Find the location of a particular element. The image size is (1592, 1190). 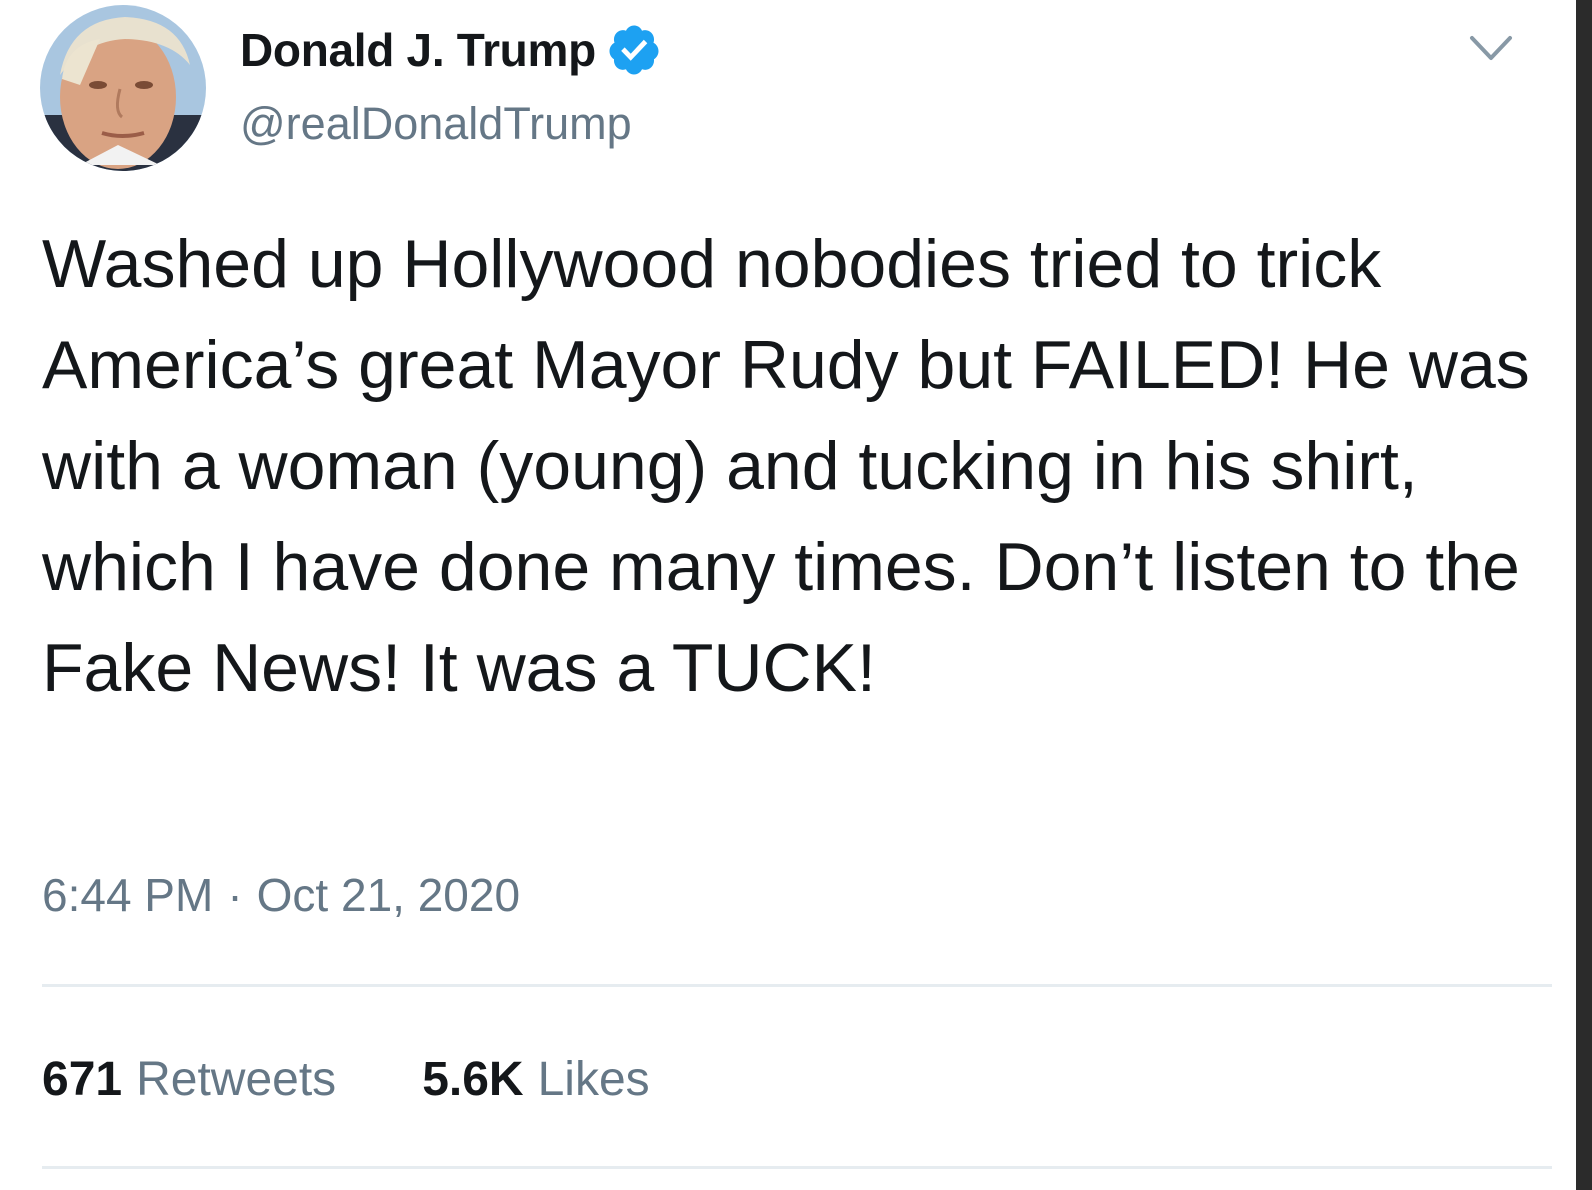

retweets-stat: 671 Retweets is located at coordinates (189, 1079).